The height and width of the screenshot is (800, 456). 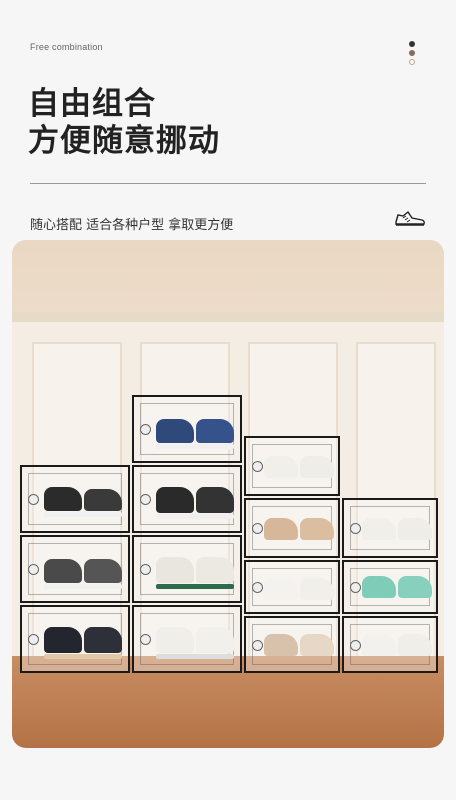 I want to click on title-line-2: 方便随意挪动, so click(x=124, y=141).